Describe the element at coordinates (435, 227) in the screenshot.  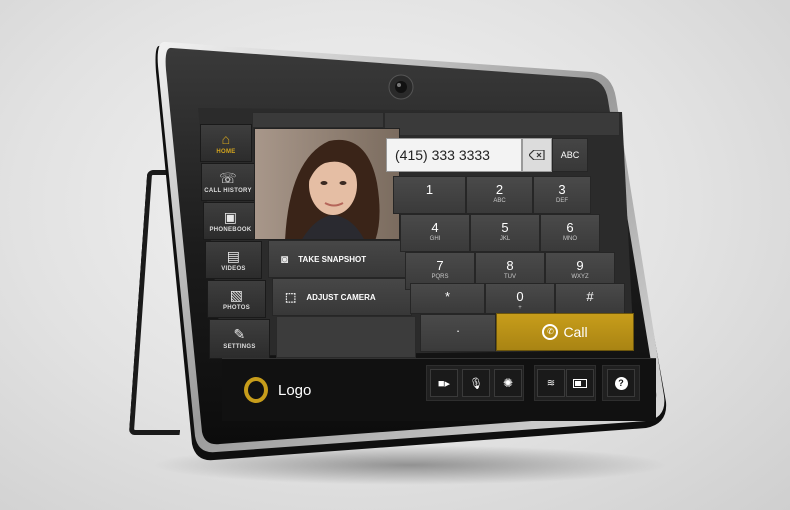
I see `key-digit: 4` at that location.